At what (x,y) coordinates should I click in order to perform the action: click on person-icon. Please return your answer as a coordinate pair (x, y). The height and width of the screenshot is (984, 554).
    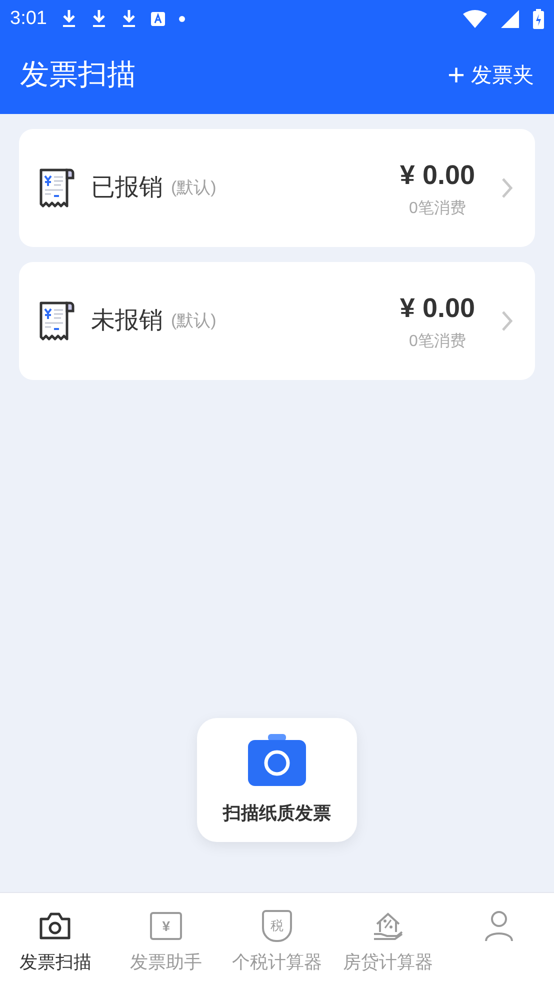
    Looking at the image, I should click on (498, 926).